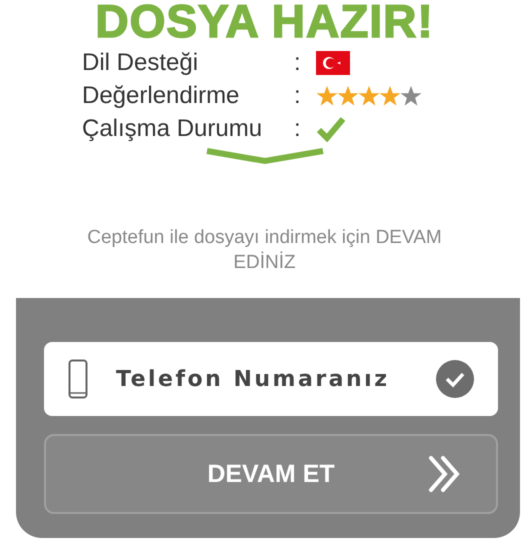 The height and width of the screenshot is (546, 529). I want to click on double-chevron-icon, so click(445, 474).